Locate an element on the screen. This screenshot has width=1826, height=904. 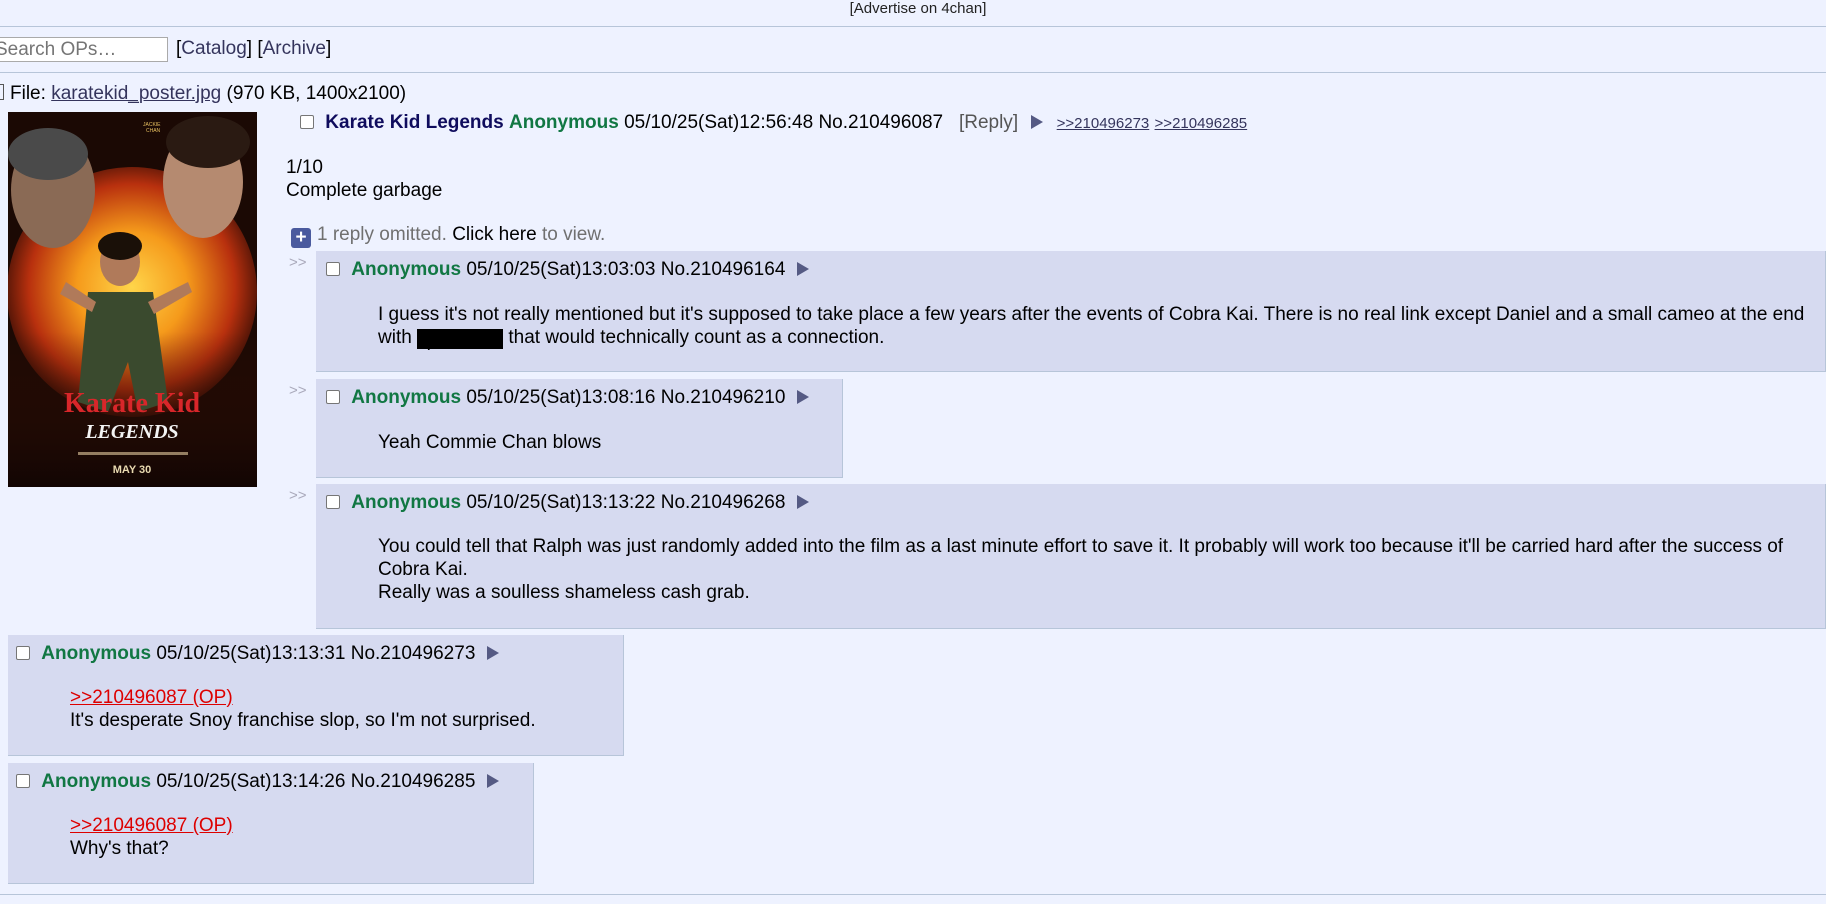
top-nav-links: [Catalog] [Archive] is located at coordinates (254, 48).